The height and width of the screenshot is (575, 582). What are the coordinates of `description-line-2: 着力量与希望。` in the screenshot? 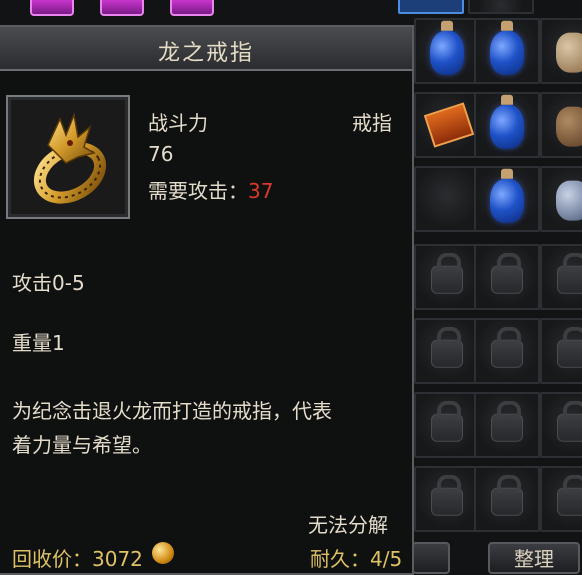 It's located at (82, 445).